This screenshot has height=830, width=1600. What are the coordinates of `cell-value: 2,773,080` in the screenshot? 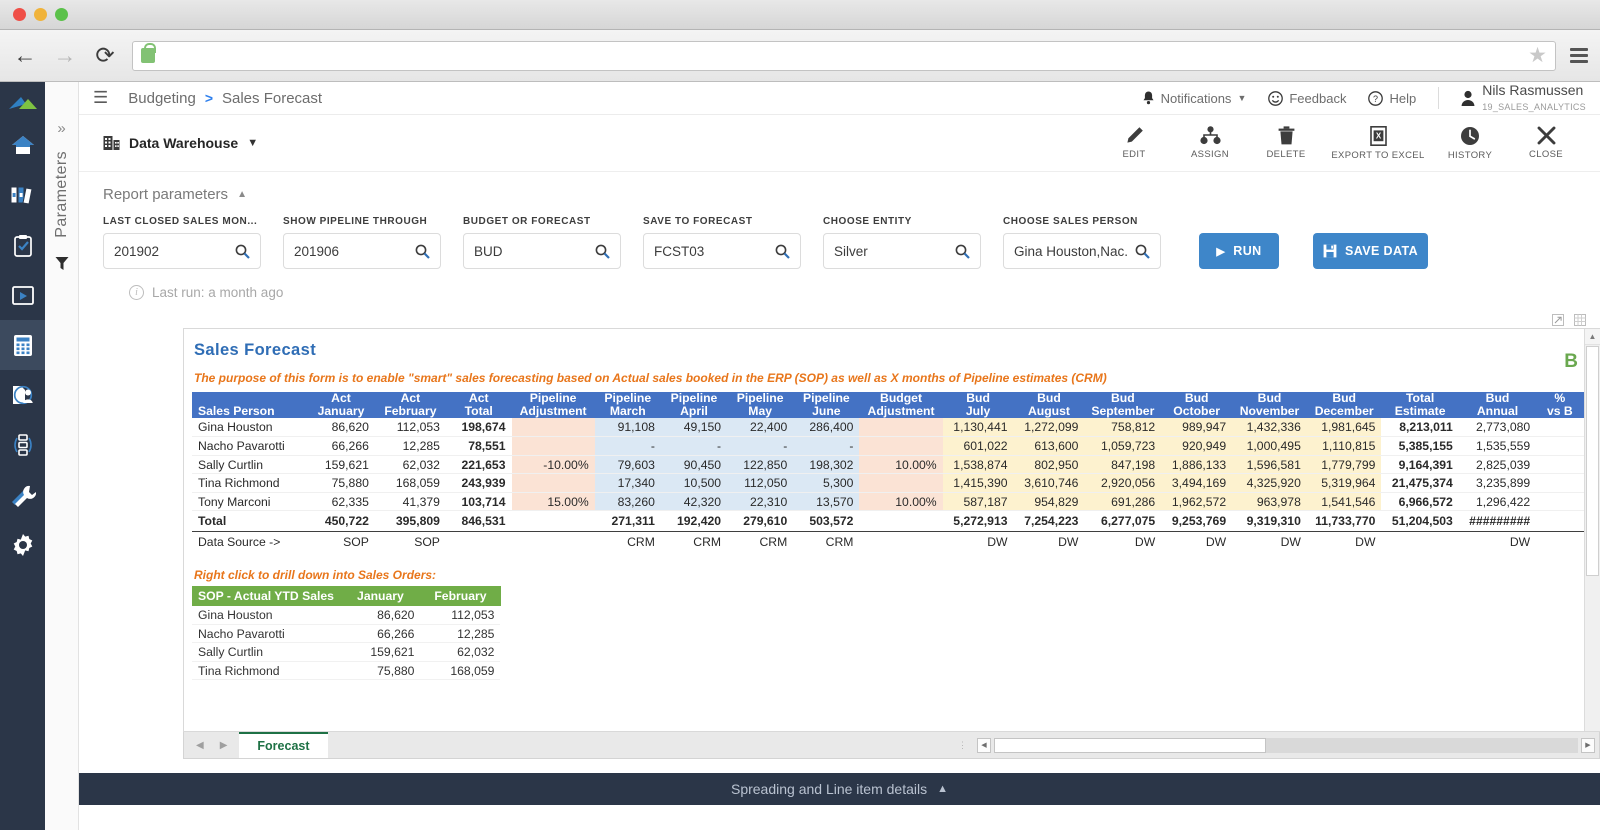 It's located at (1497, 428).